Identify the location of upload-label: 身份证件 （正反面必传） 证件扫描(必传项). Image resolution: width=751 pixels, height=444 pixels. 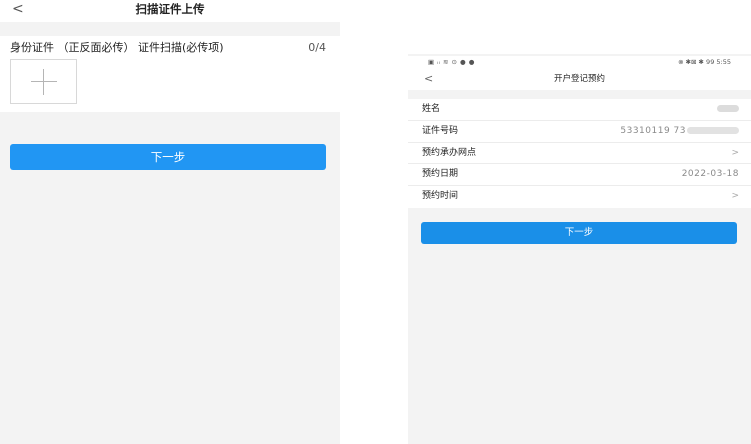
(117, 47).